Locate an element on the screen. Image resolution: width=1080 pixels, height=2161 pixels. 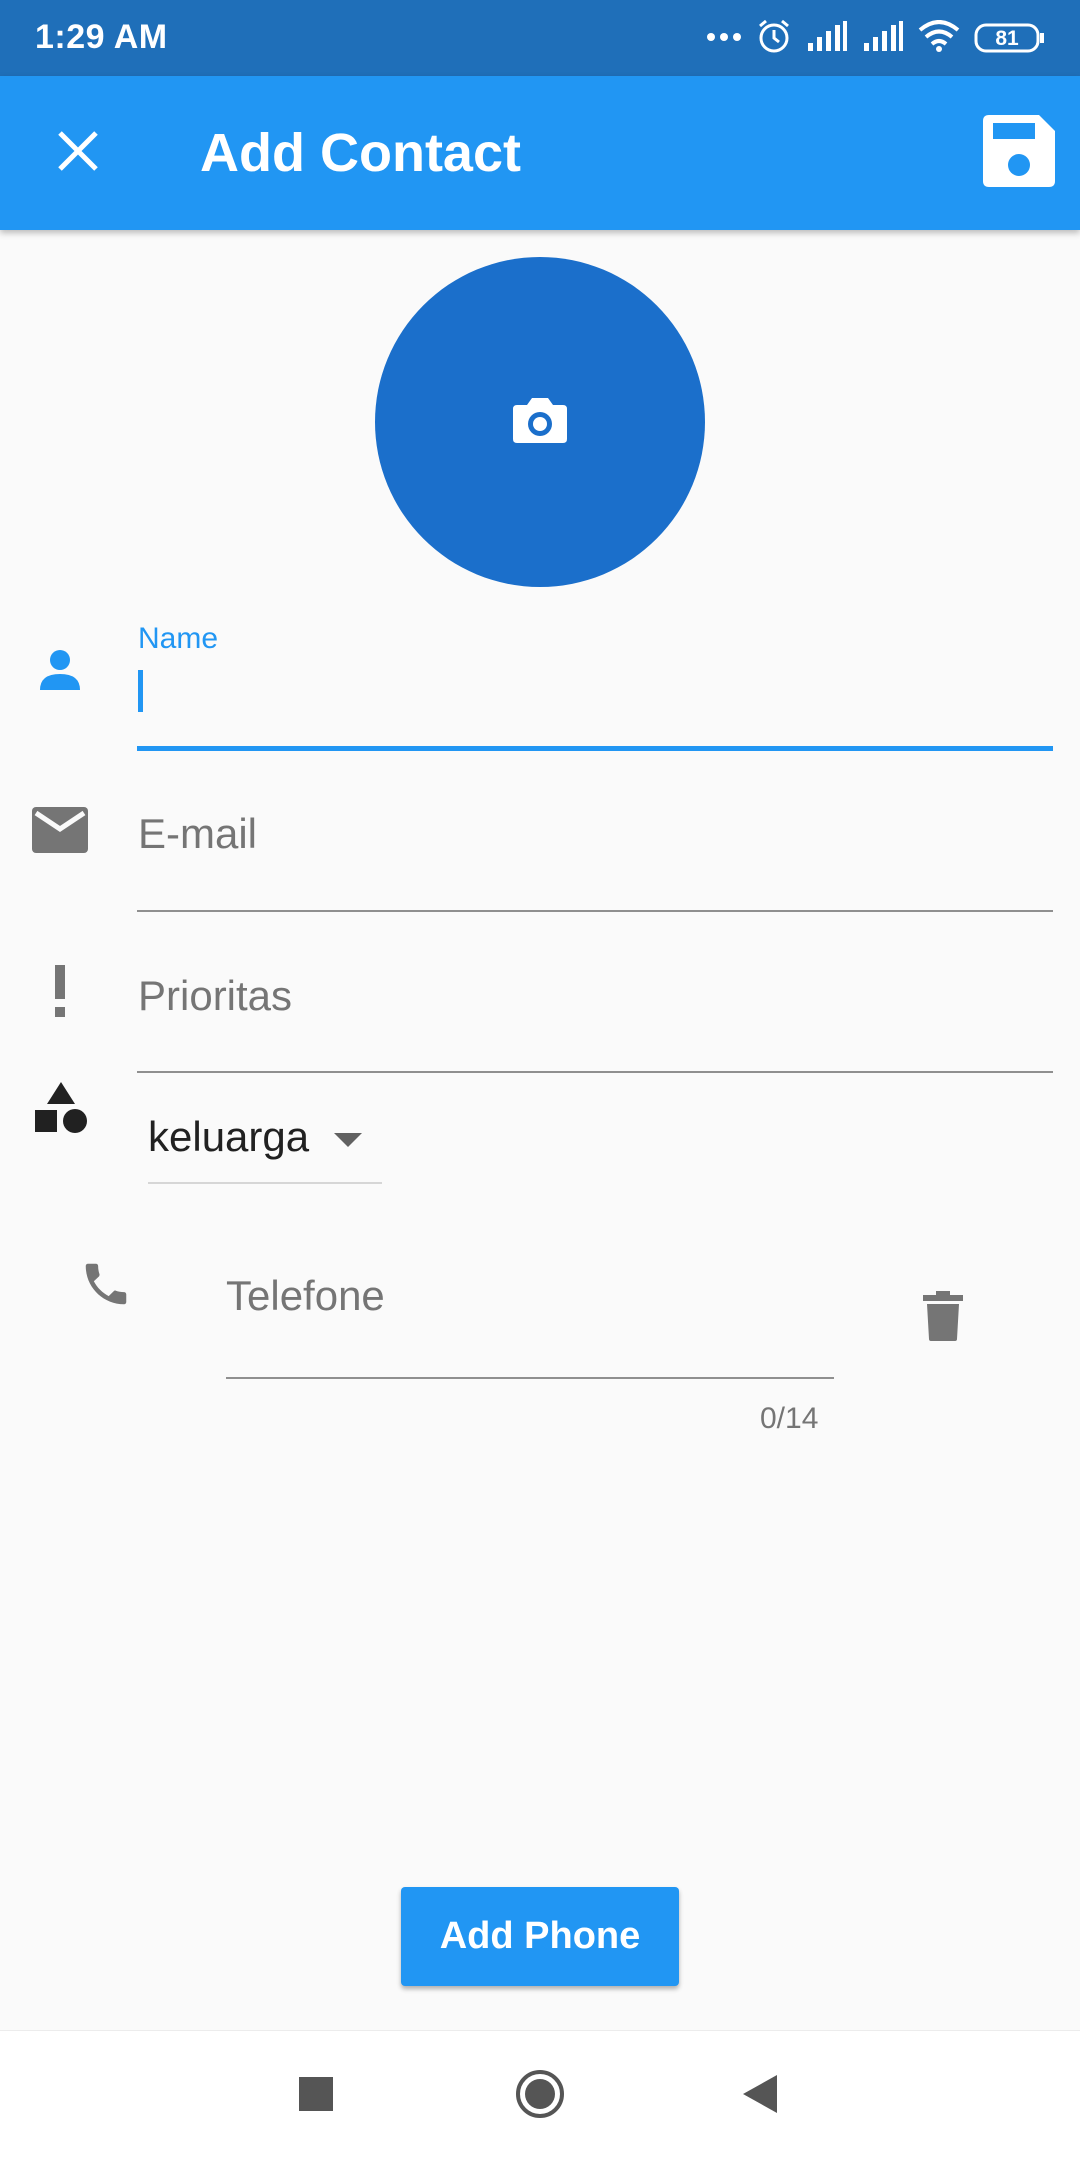
system-nav-bar is located at coordinates (540, 2095).